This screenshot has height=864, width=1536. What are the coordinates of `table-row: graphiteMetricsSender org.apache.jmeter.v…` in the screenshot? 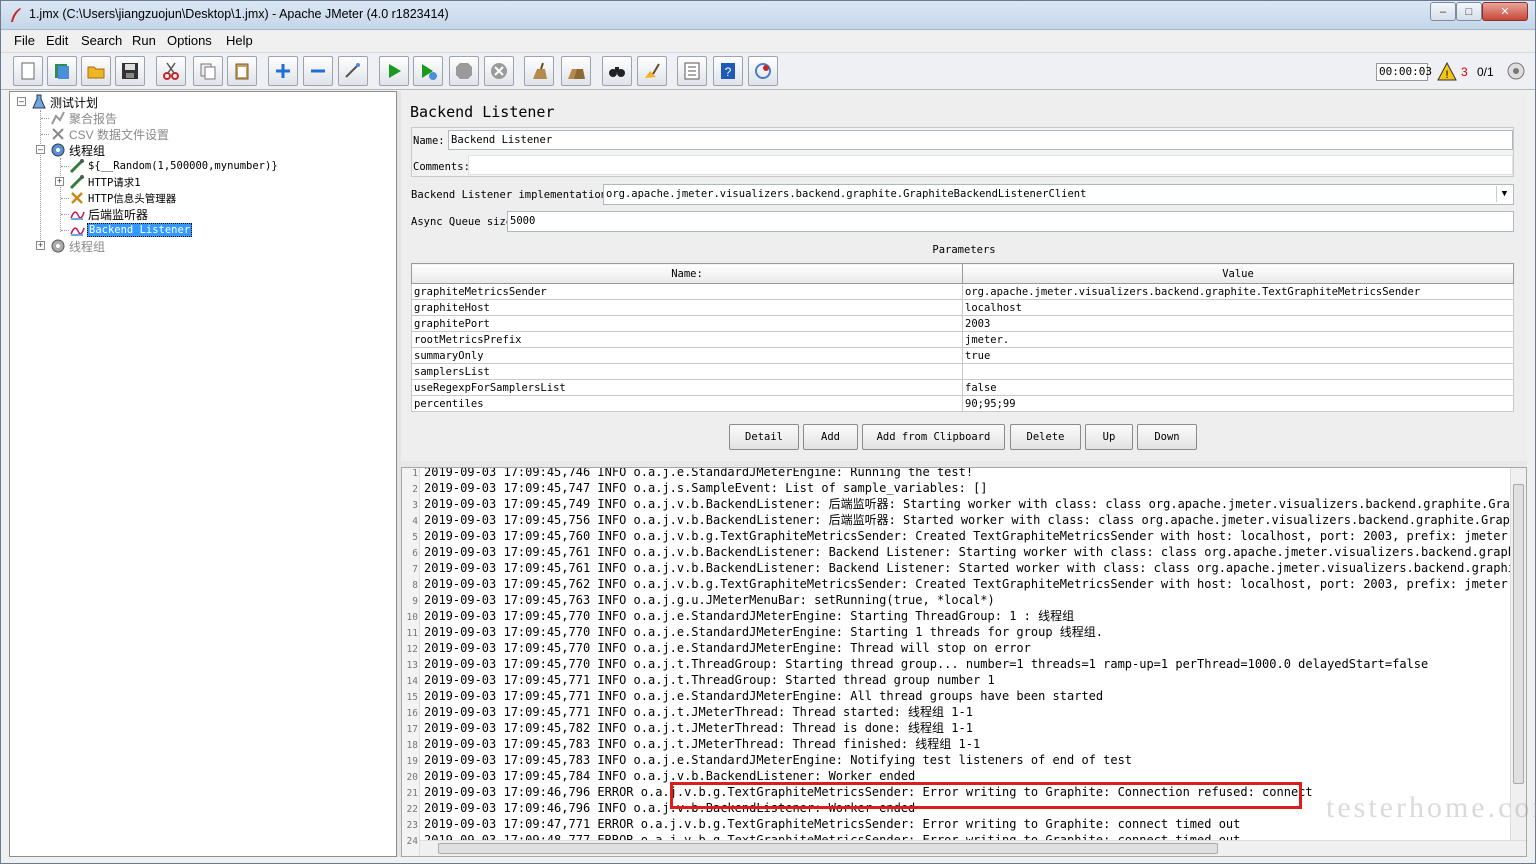 It's located at (962, 291).